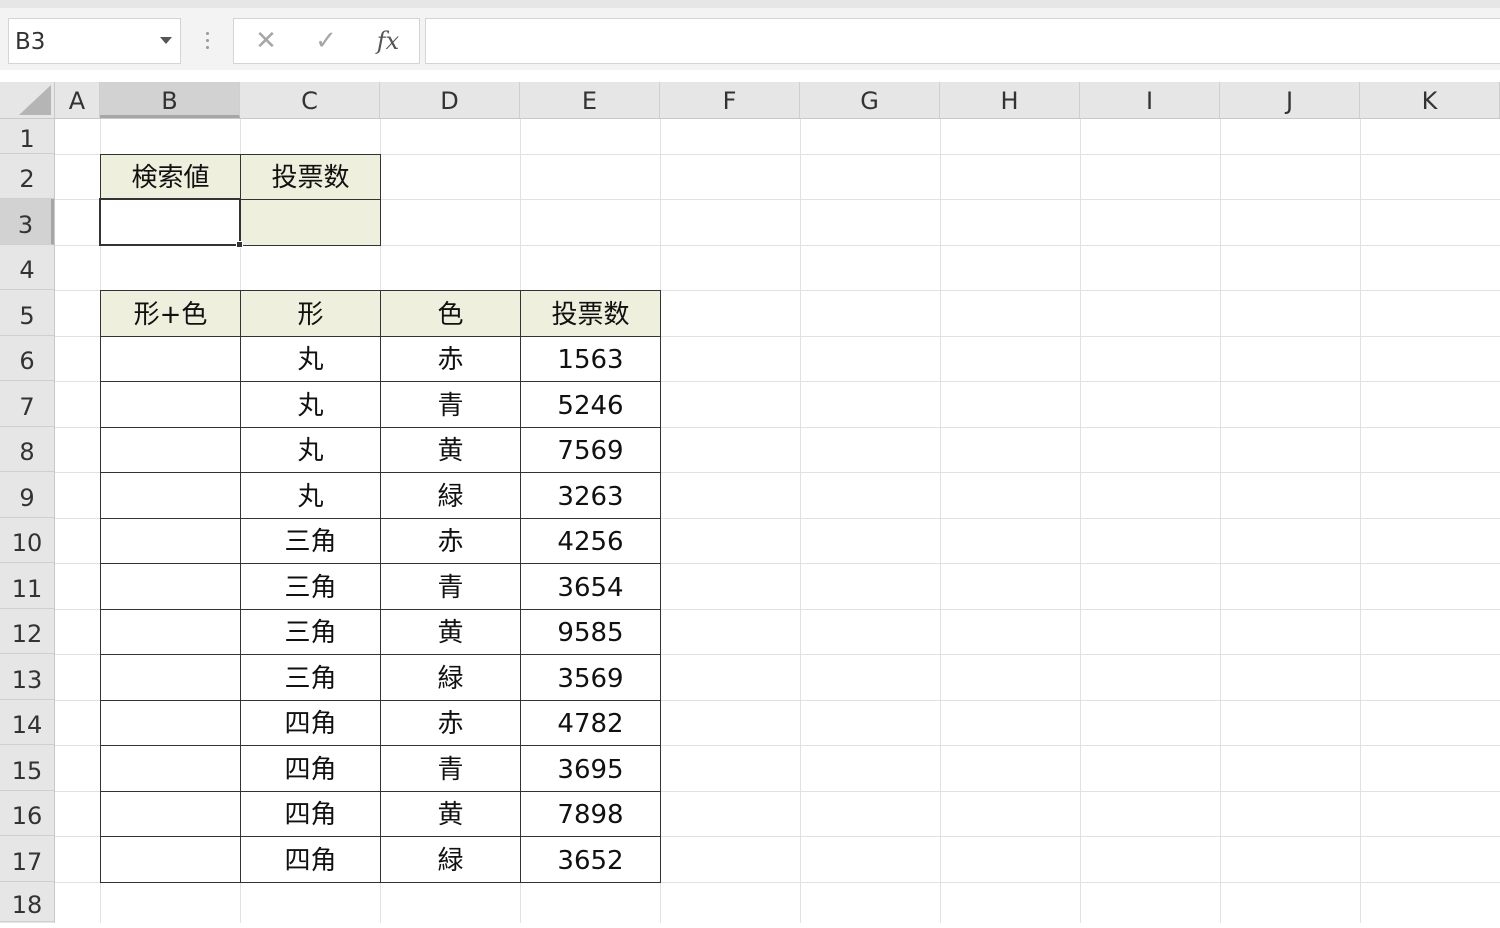 This screenshot has width=1500, height=928. What do you see at coordinates (590, 359) in the screenshot?
I see `table-cell: 1563` at bounding box center [590, 359].